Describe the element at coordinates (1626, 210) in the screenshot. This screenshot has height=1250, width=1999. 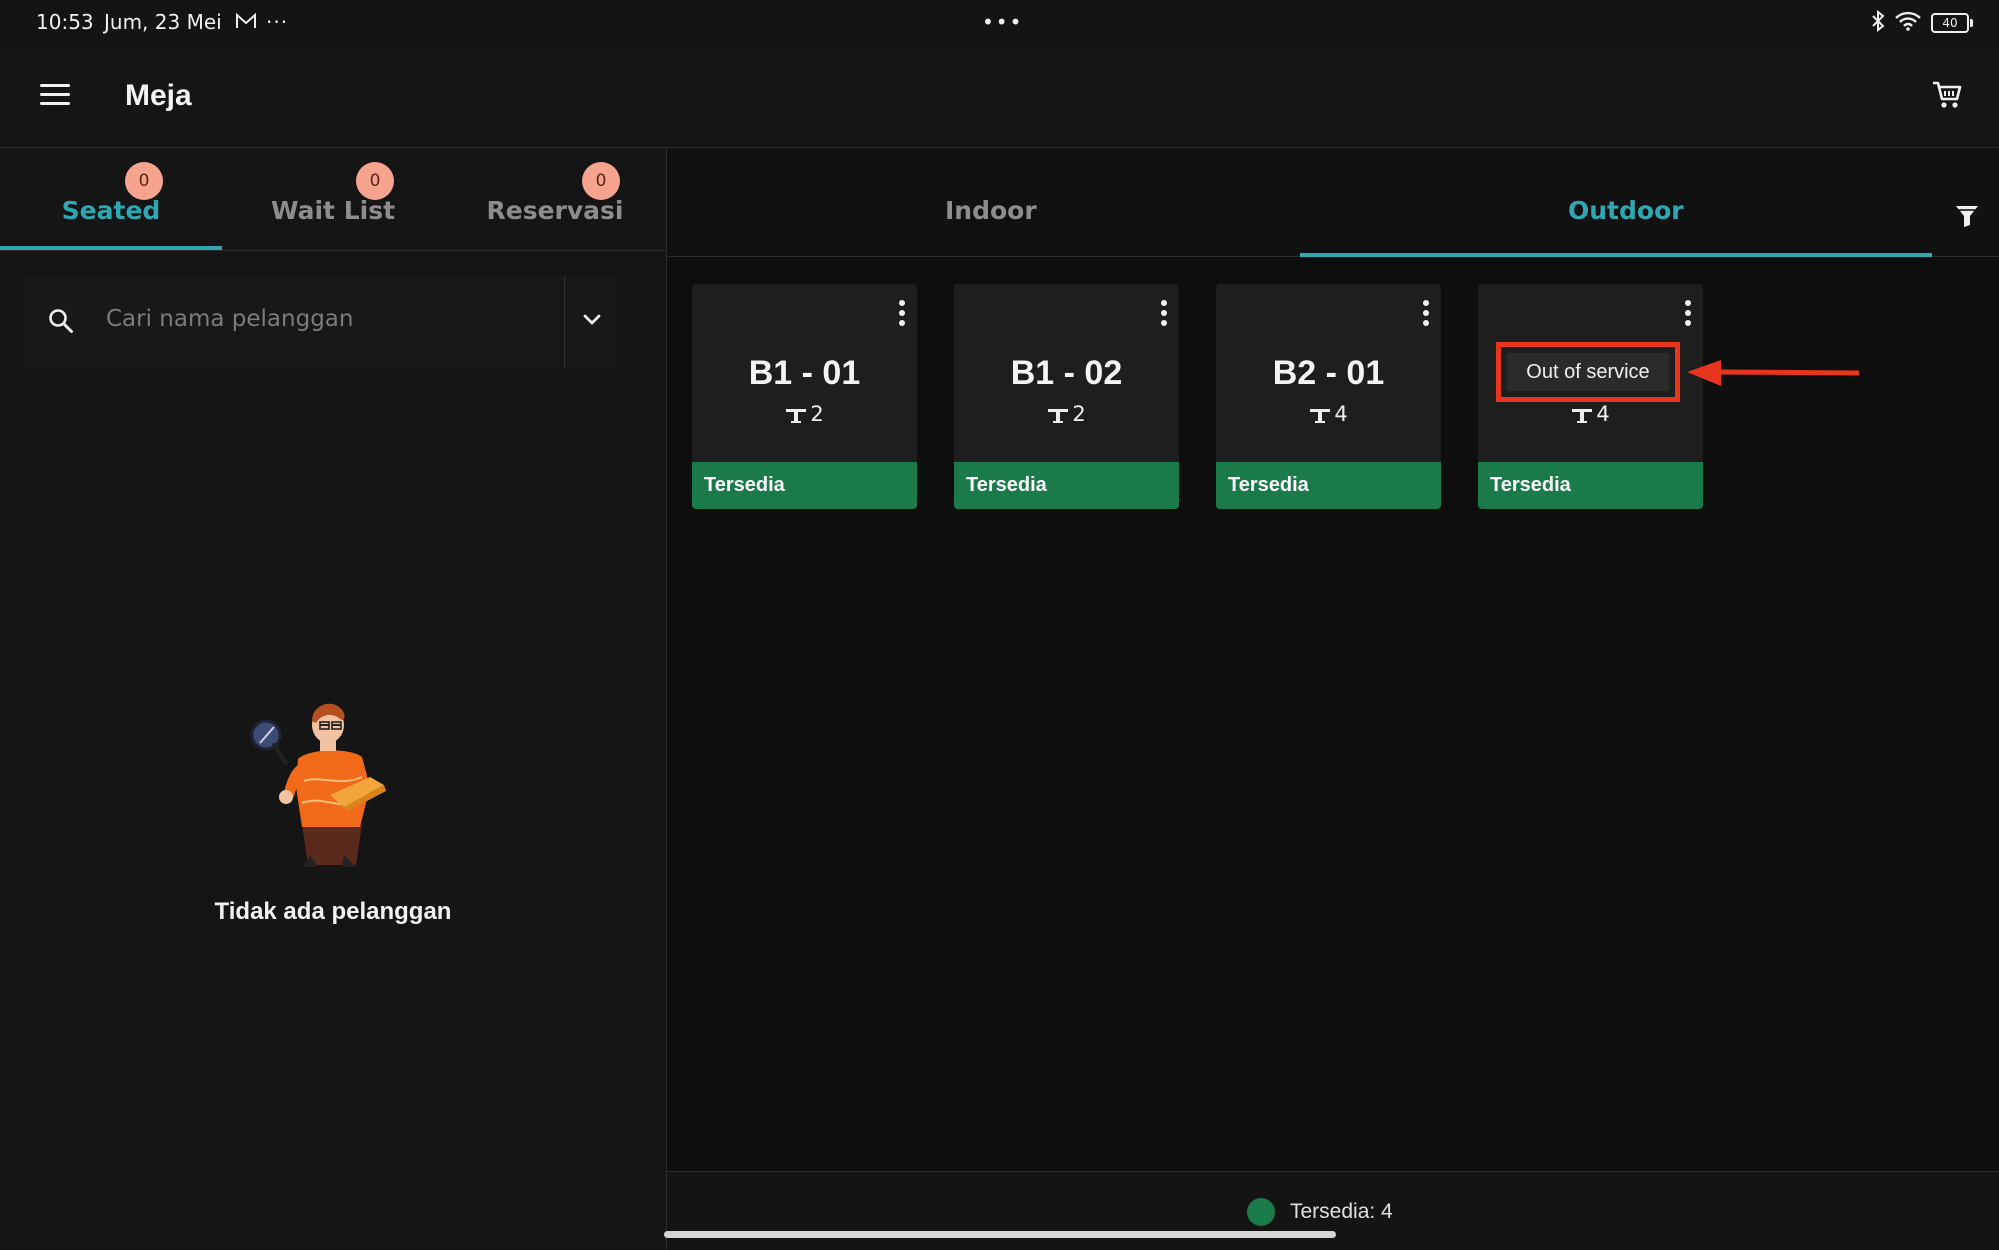
I see `tab-outdoor: Outdoor` at that location.